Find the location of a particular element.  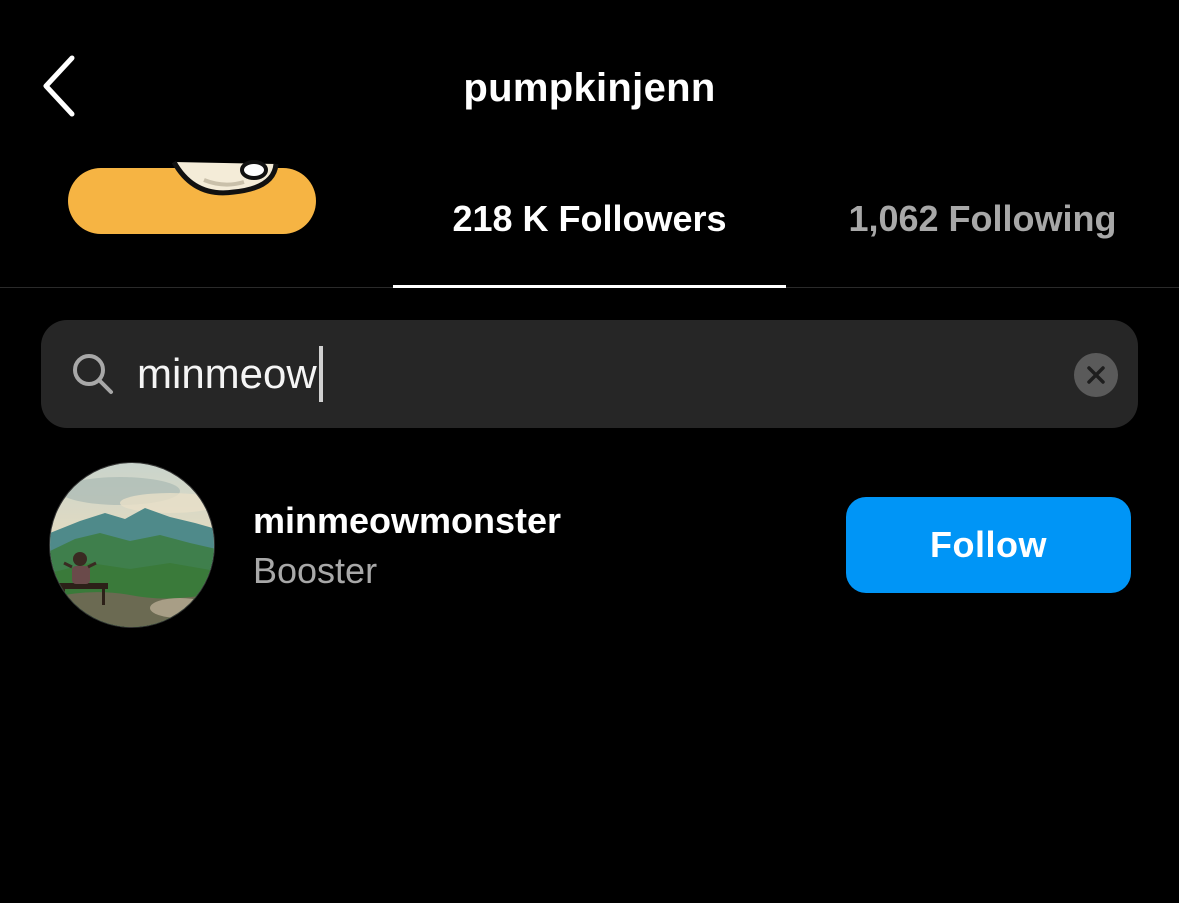

redaction-sticker is located at coordinates (225, 178).